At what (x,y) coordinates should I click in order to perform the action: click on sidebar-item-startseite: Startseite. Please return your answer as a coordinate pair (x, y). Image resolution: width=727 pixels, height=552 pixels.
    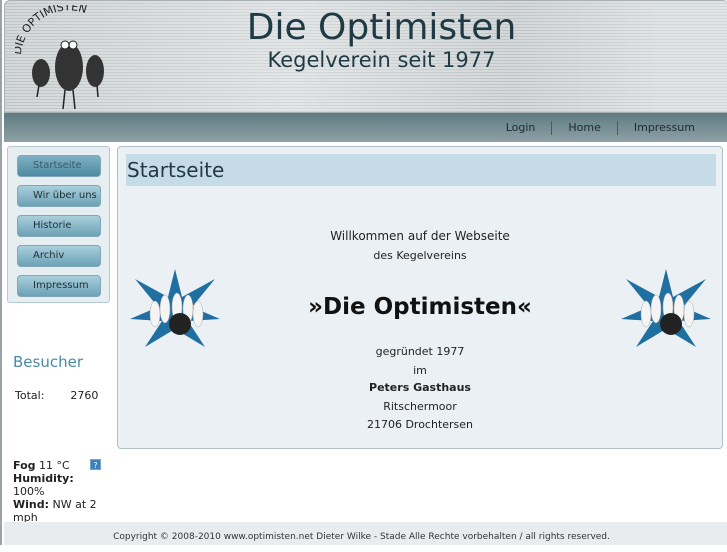
    Looking at the image, I should click on (59, 166).